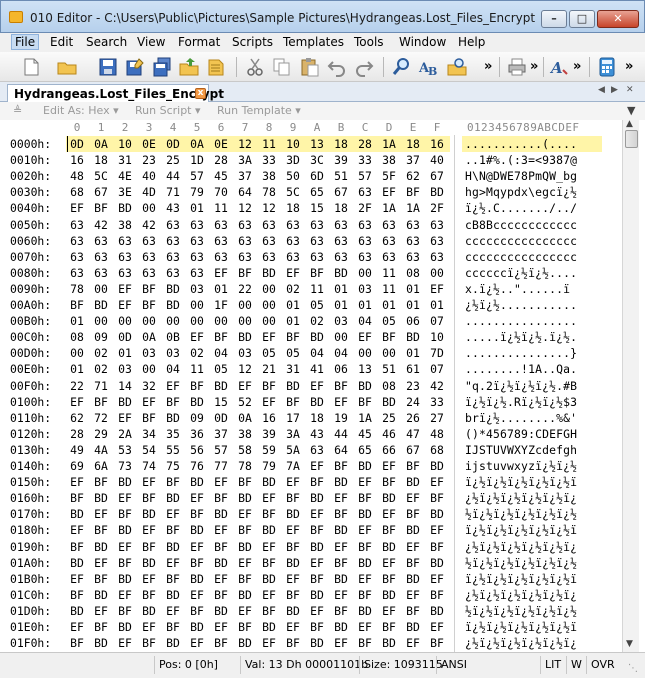  I want to click on hex-byte: 1F, so click(221, 305).